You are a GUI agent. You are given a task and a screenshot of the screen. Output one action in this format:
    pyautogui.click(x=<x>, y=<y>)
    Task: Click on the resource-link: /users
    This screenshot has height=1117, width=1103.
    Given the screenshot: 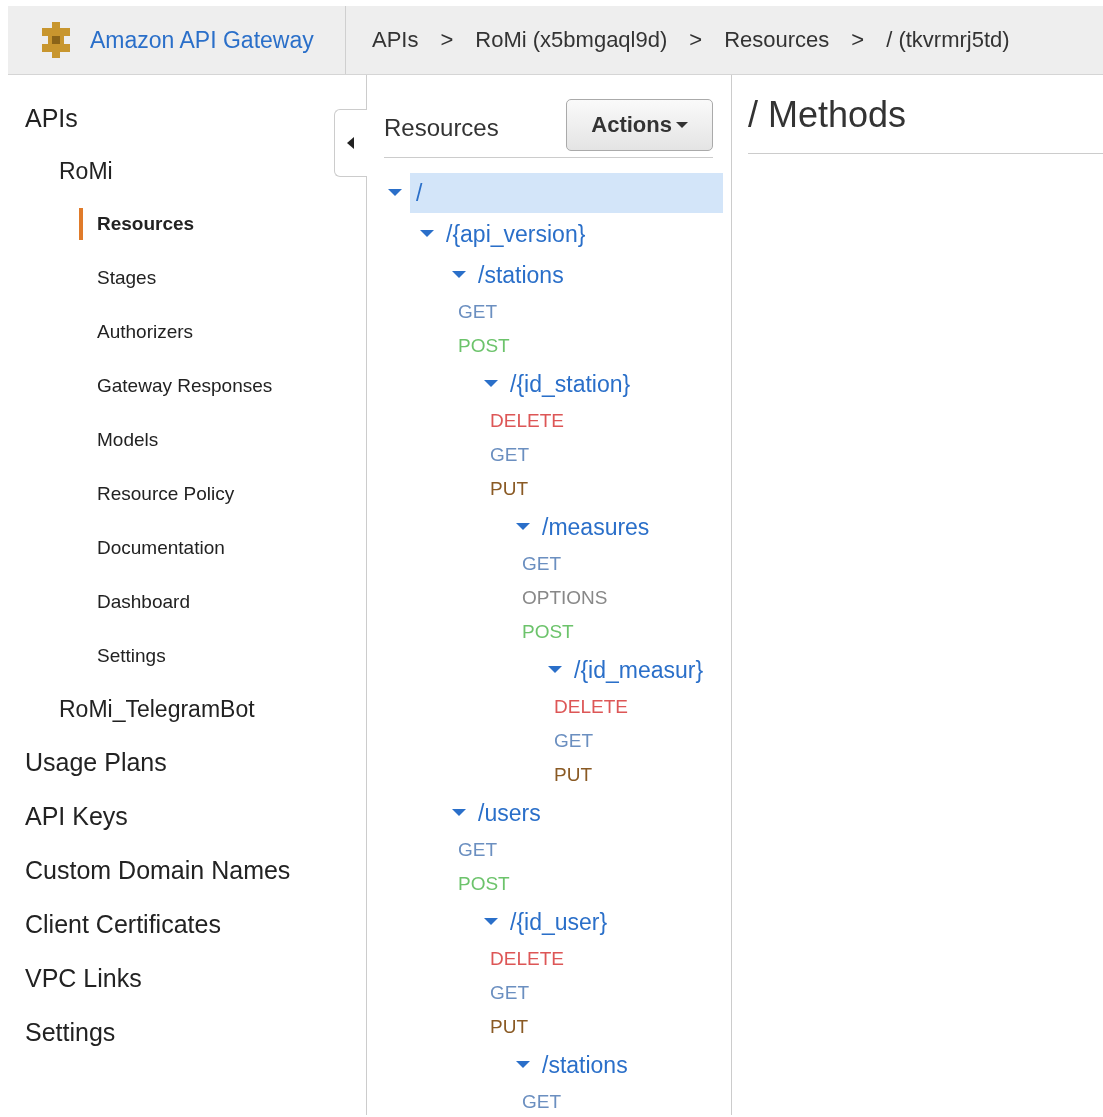 What is the action you would take?
    pyautogui.click(x=511, y=812)
    